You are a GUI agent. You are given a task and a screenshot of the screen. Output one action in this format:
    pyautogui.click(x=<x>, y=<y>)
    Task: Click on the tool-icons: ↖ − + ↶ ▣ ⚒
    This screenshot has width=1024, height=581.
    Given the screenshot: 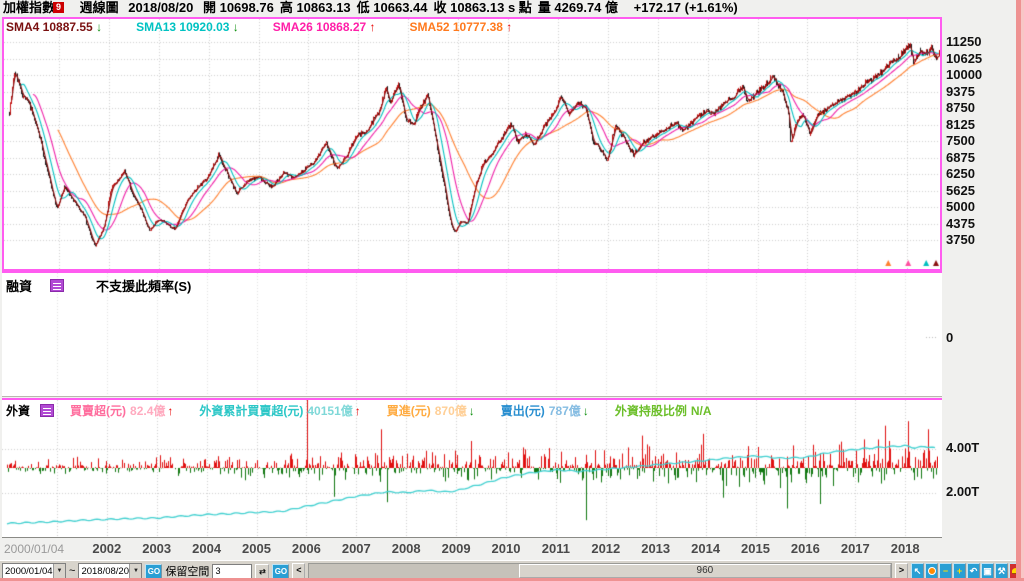 What is the action you would take?
    pyautogui.click(x=966, y=571)
    